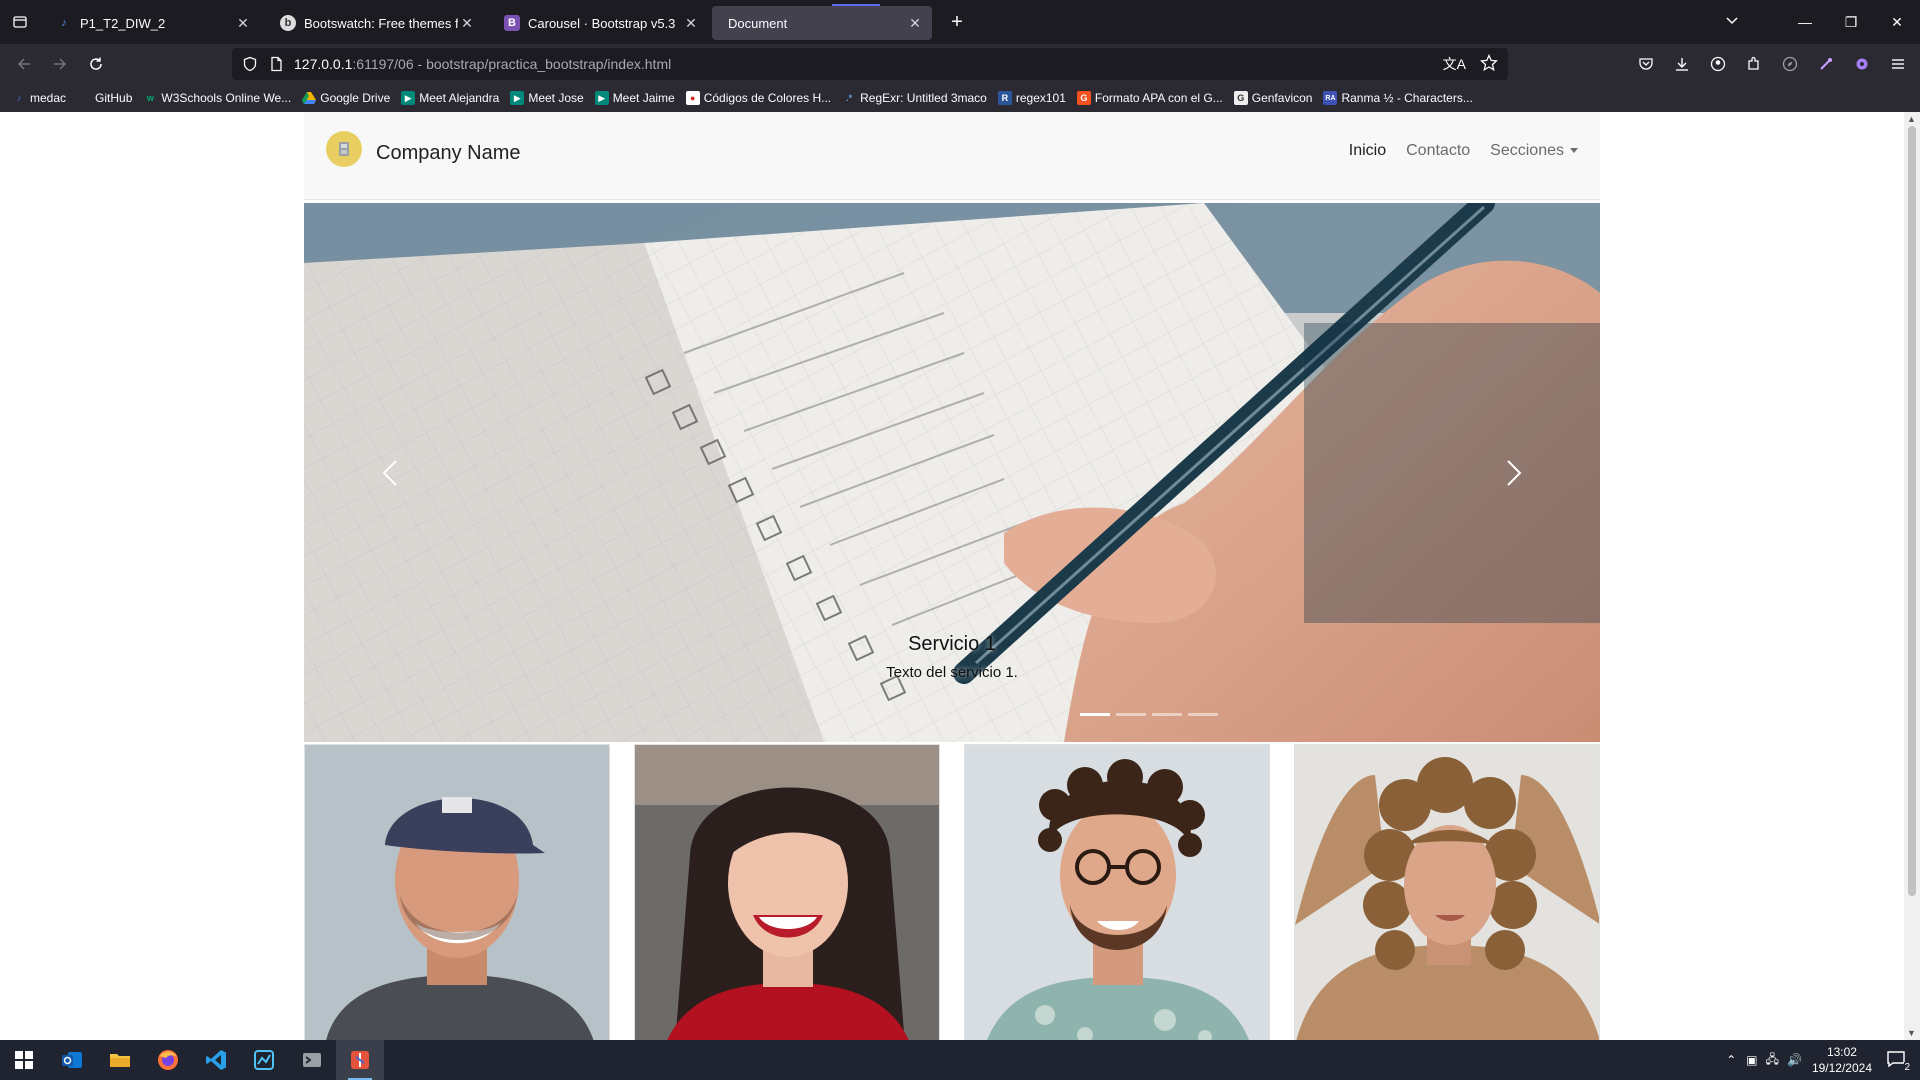 This screenshot has width=1920, height=1080. I want to click on system-tray: ⌃ ▣ 🖧 🔊 13:02 19/12/2024 2, so click(1823, 1060).